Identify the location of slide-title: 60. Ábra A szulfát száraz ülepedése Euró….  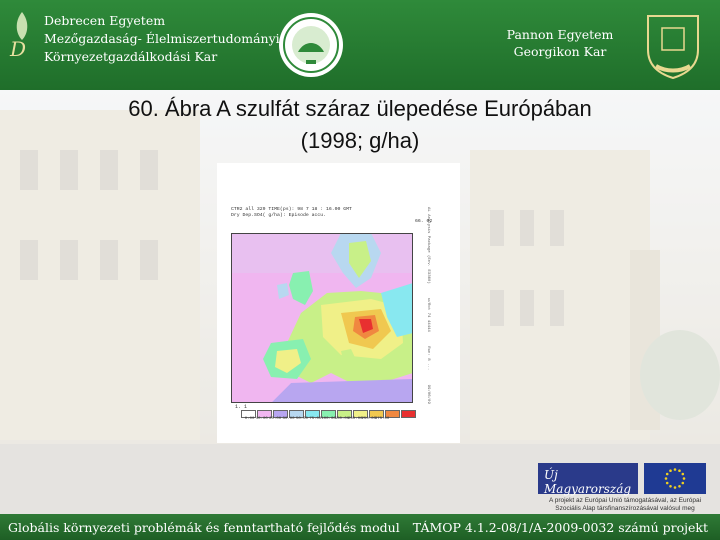
(360, 125).